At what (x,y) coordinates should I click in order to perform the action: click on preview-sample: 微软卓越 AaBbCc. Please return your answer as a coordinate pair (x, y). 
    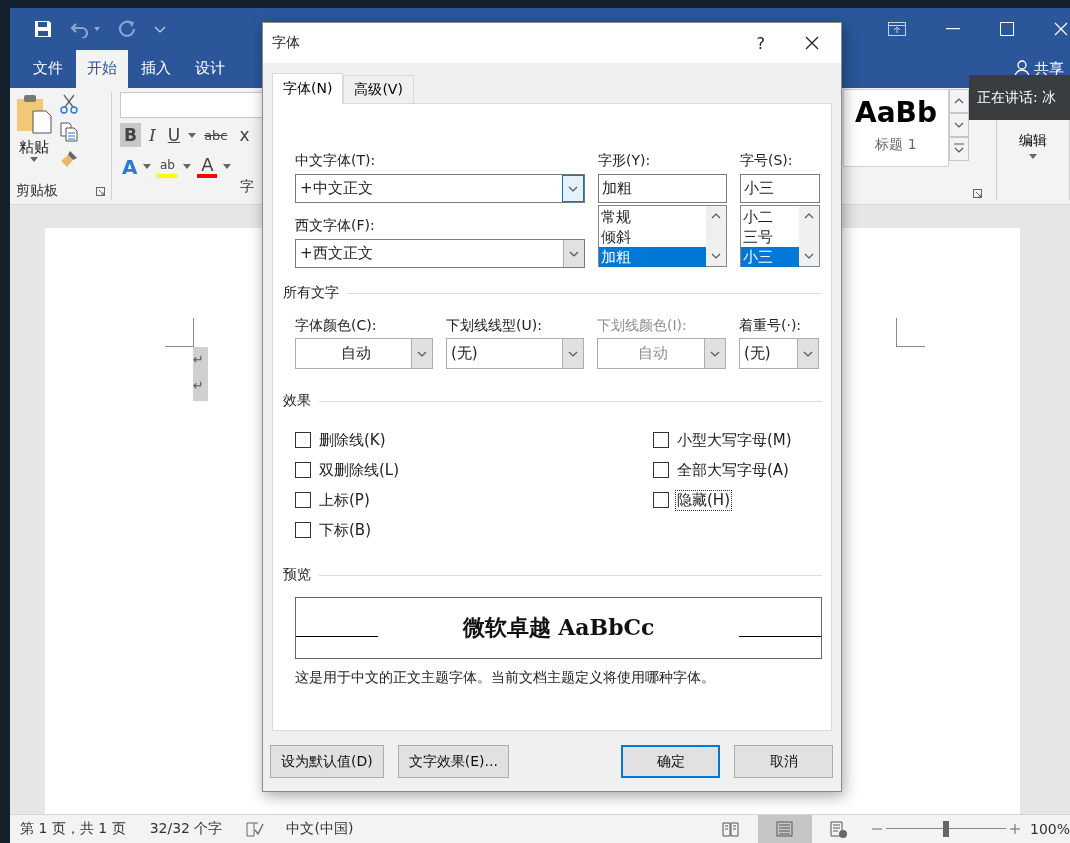
    Looking at the image, I should click on (558, 627).